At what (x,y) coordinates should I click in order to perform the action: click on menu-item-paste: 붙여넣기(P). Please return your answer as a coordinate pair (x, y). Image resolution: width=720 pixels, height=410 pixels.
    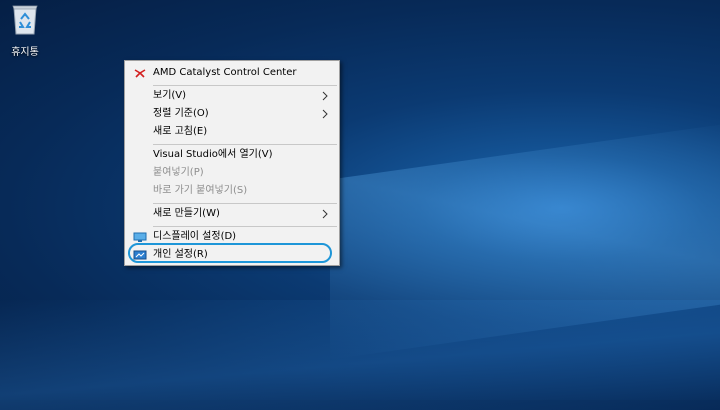
    Looking at the image, I should click on (232, 173).